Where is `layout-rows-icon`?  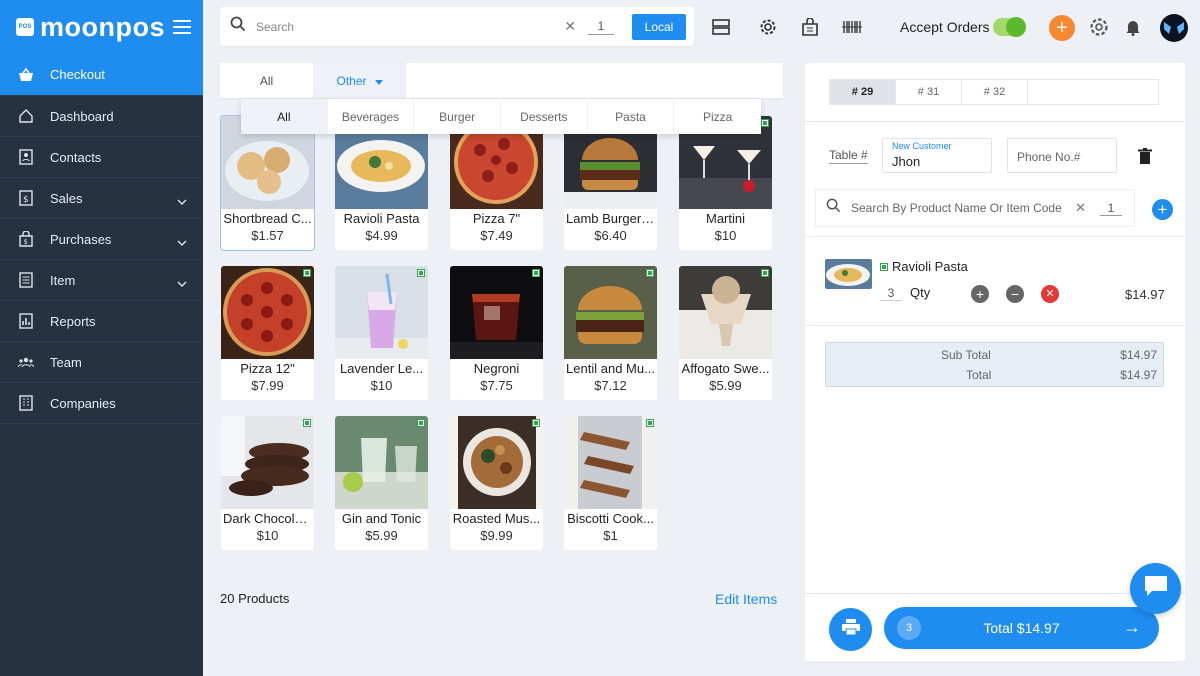 layout-rows-icon is located at coordinates (721, 27).